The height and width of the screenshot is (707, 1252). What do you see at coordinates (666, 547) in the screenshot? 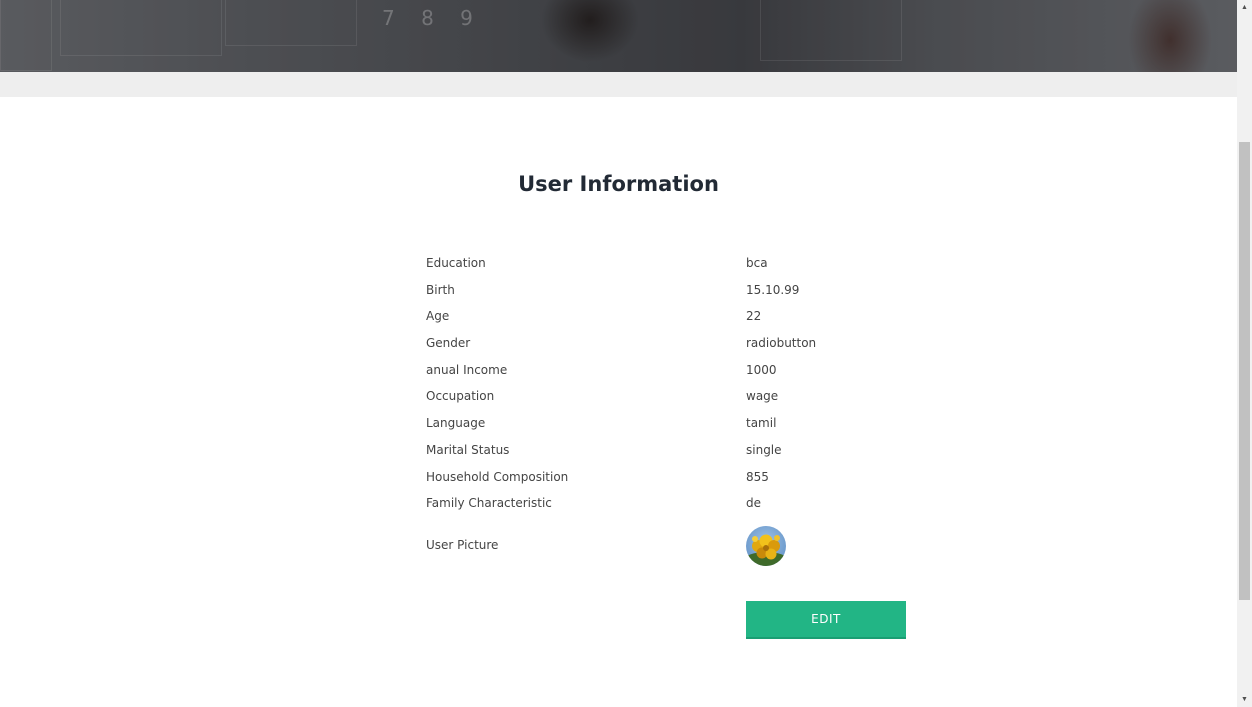
I see `user-picture-row: User Picture` at bounding box center [666, 547].